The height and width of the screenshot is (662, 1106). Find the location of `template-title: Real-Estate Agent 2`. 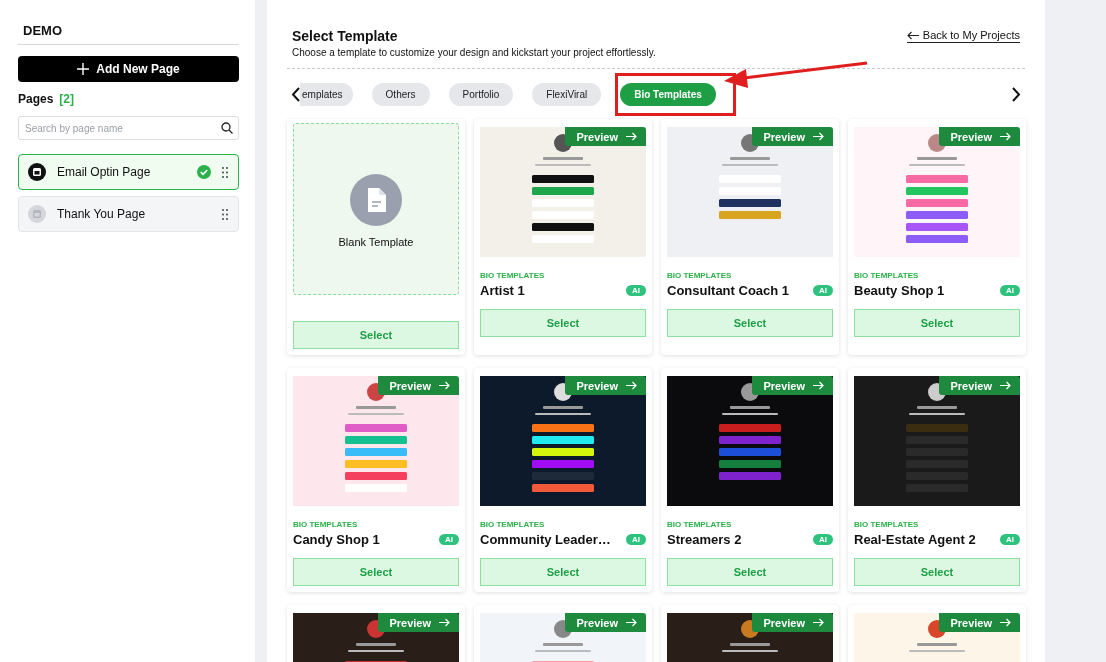

template-title: Real-Estate Agent 2 is located at coordinates (915, 539).